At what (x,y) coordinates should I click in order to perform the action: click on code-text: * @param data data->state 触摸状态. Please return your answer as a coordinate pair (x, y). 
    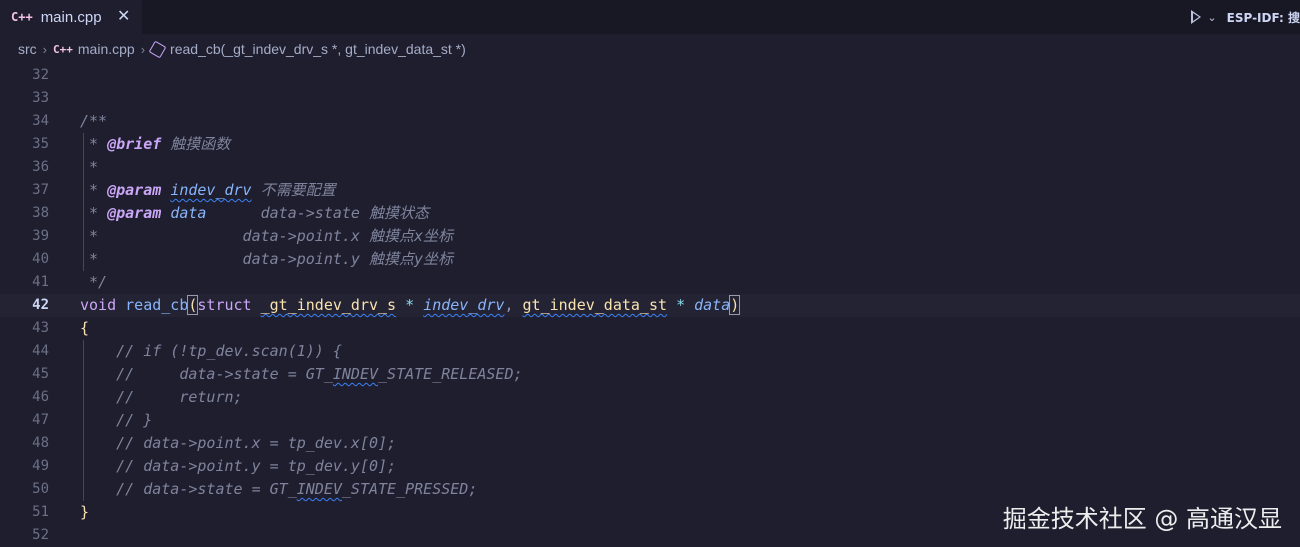
    Looking at the image, I should click on (254, 213).